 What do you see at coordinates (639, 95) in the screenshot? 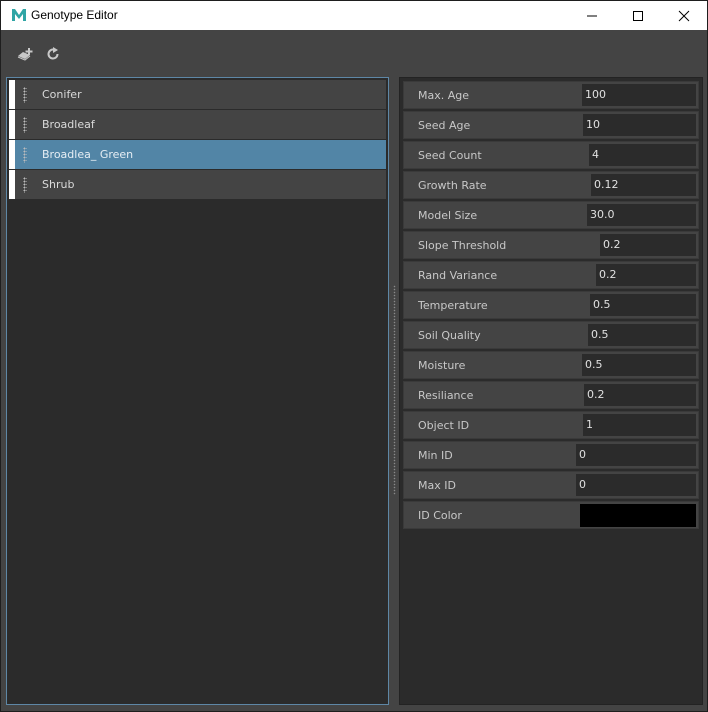
I see `max-age-field` at bounding box center [639, 95].